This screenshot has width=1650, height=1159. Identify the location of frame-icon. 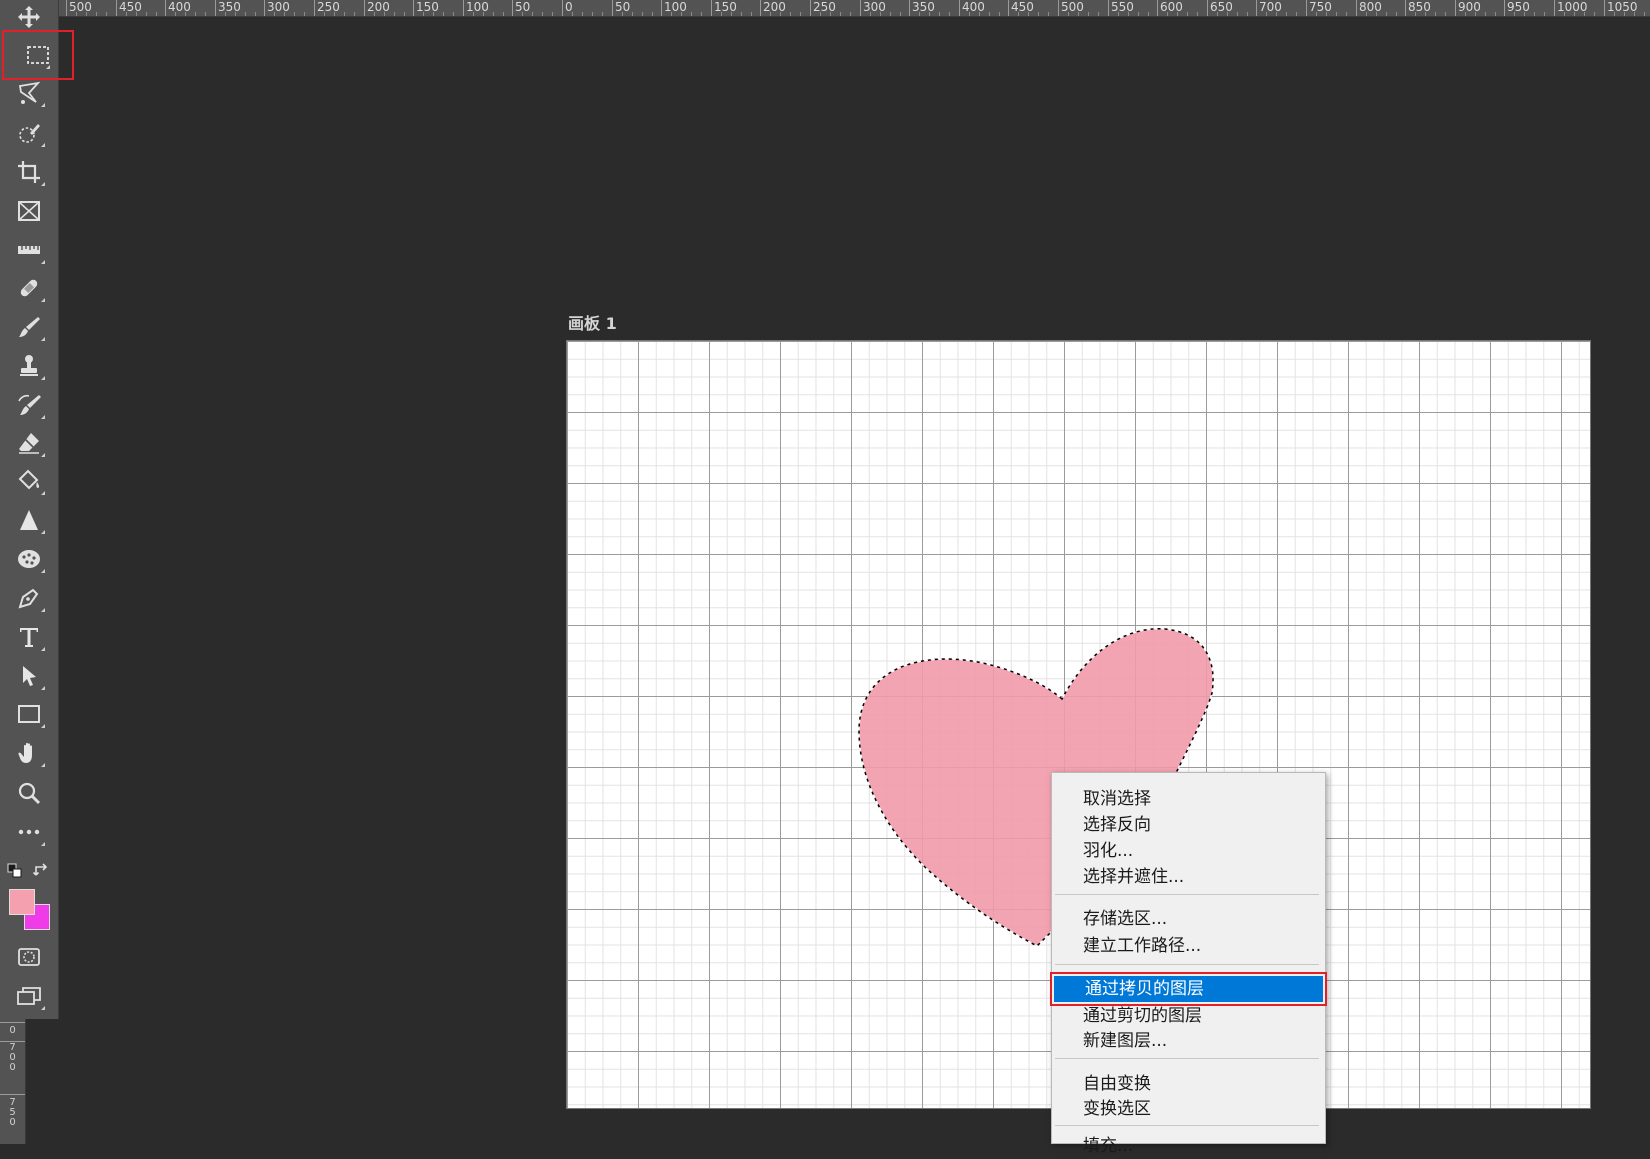
(29, 211).